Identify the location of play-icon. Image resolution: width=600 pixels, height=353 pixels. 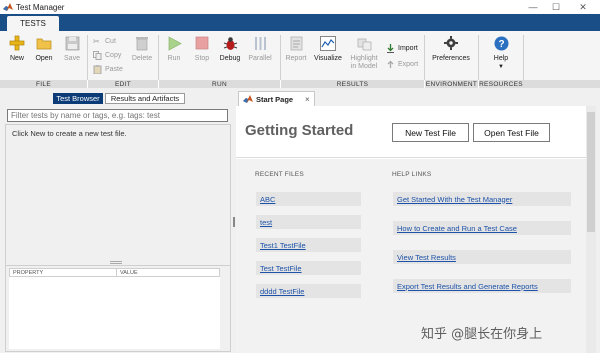
(174, 43).